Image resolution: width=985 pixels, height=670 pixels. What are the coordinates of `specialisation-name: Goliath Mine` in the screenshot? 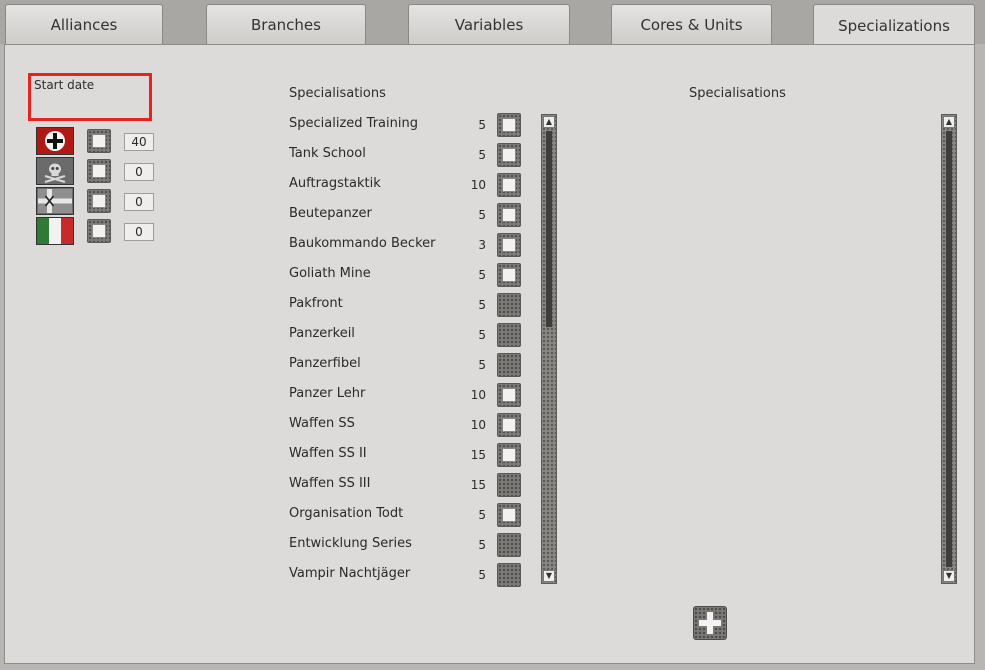 It's located at (330, 273).